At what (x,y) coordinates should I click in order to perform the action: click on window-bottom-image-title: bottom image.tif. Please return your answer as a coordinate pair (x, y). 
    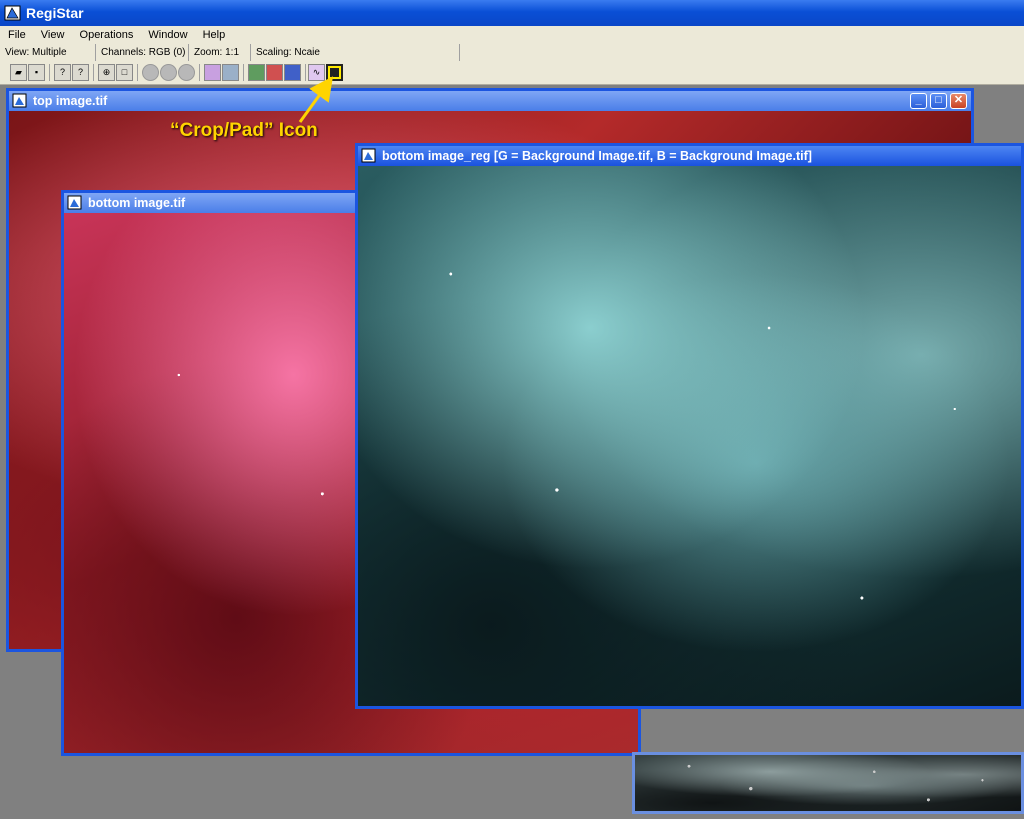
    Looking at the image, I should click on (137, 203).